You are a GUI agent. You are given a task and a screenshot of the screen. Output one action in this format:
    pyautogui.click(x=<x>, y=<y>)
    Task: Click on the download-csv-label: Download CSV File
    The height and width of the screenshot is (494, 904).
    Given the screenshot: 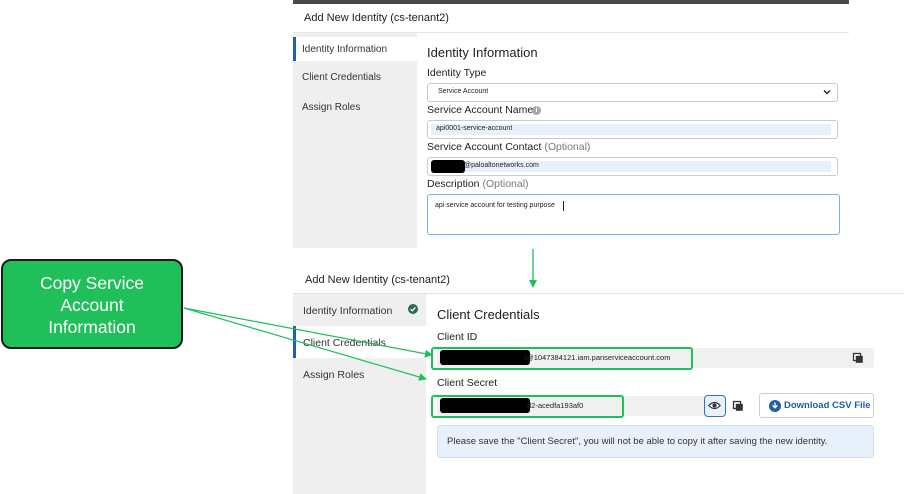 What is the action you would take?
    pyautogui.click(x=827, y=405)
    